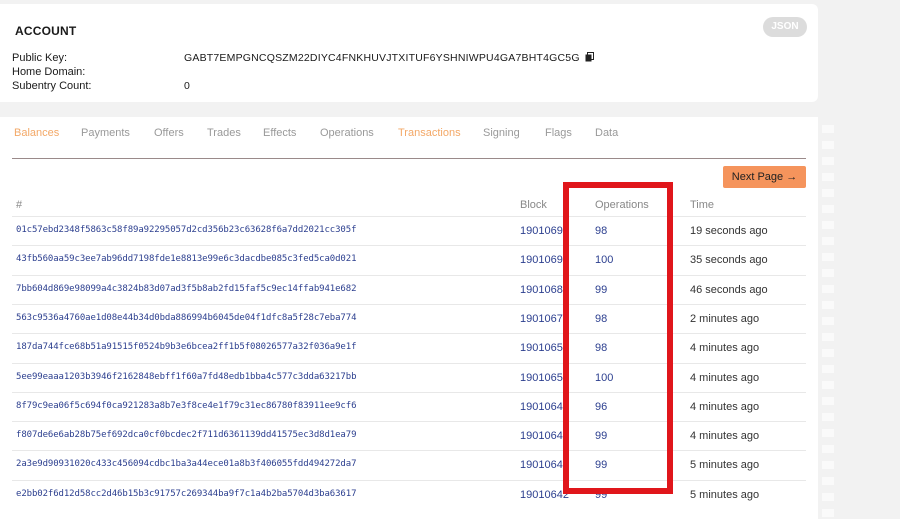 This screenshot has height=519, width=900. I want to click on tab-divider, so click(409, 158).